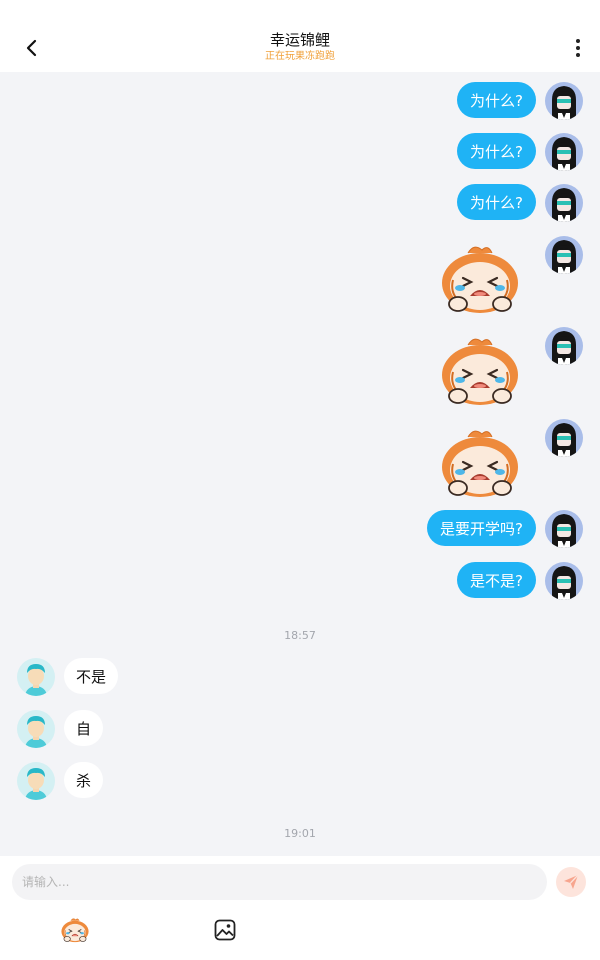 The width and height of the screenshot is (600, 960). Describe the element at coordinates (496, 580) in the screenshot. I see `message-bubble-out: 是不是?` at that location.